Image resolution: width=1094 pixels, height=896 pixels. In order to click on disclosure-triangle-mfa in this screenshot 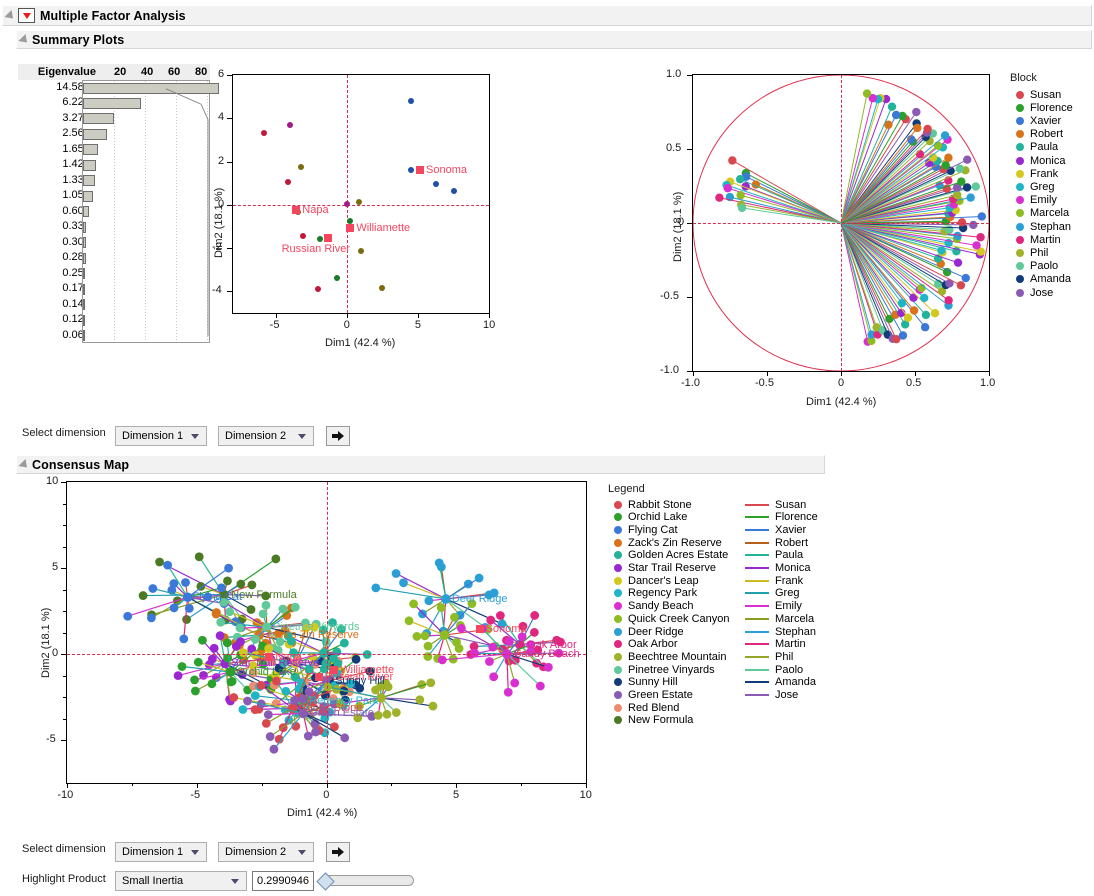, I will do `click(10, 15)`.